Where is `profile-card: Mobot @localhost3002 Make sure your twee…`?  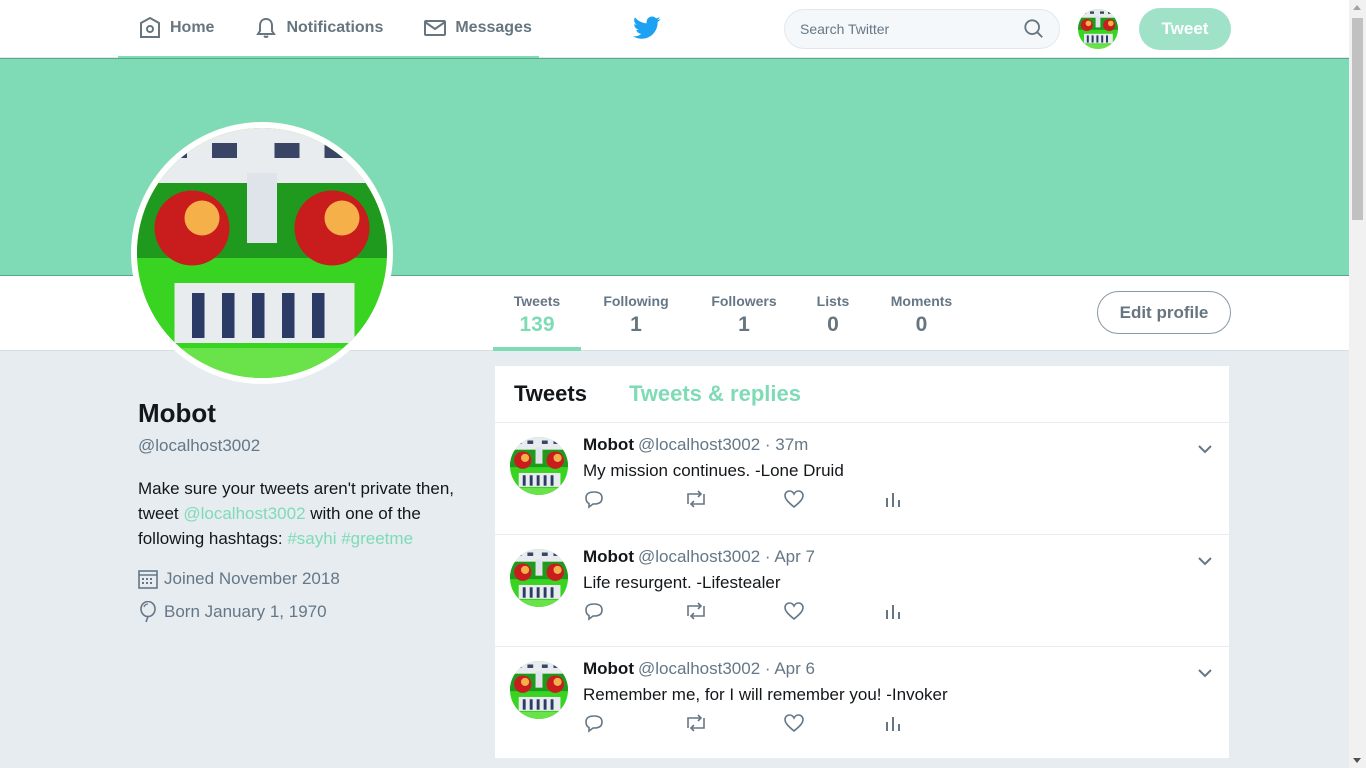 profile-card: Mobot @localhost3002 Make sure your twee… is located at coordinates (308, 510).